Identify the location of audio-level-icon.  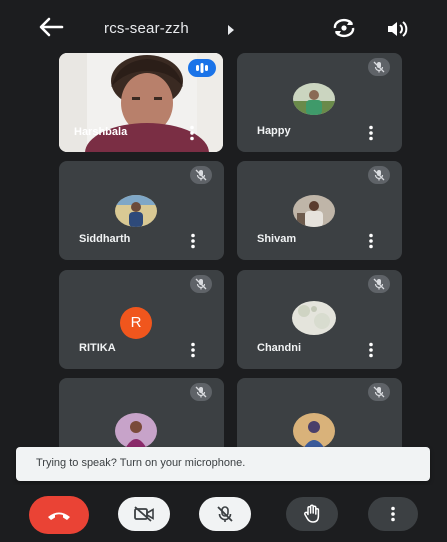
(202, 68).